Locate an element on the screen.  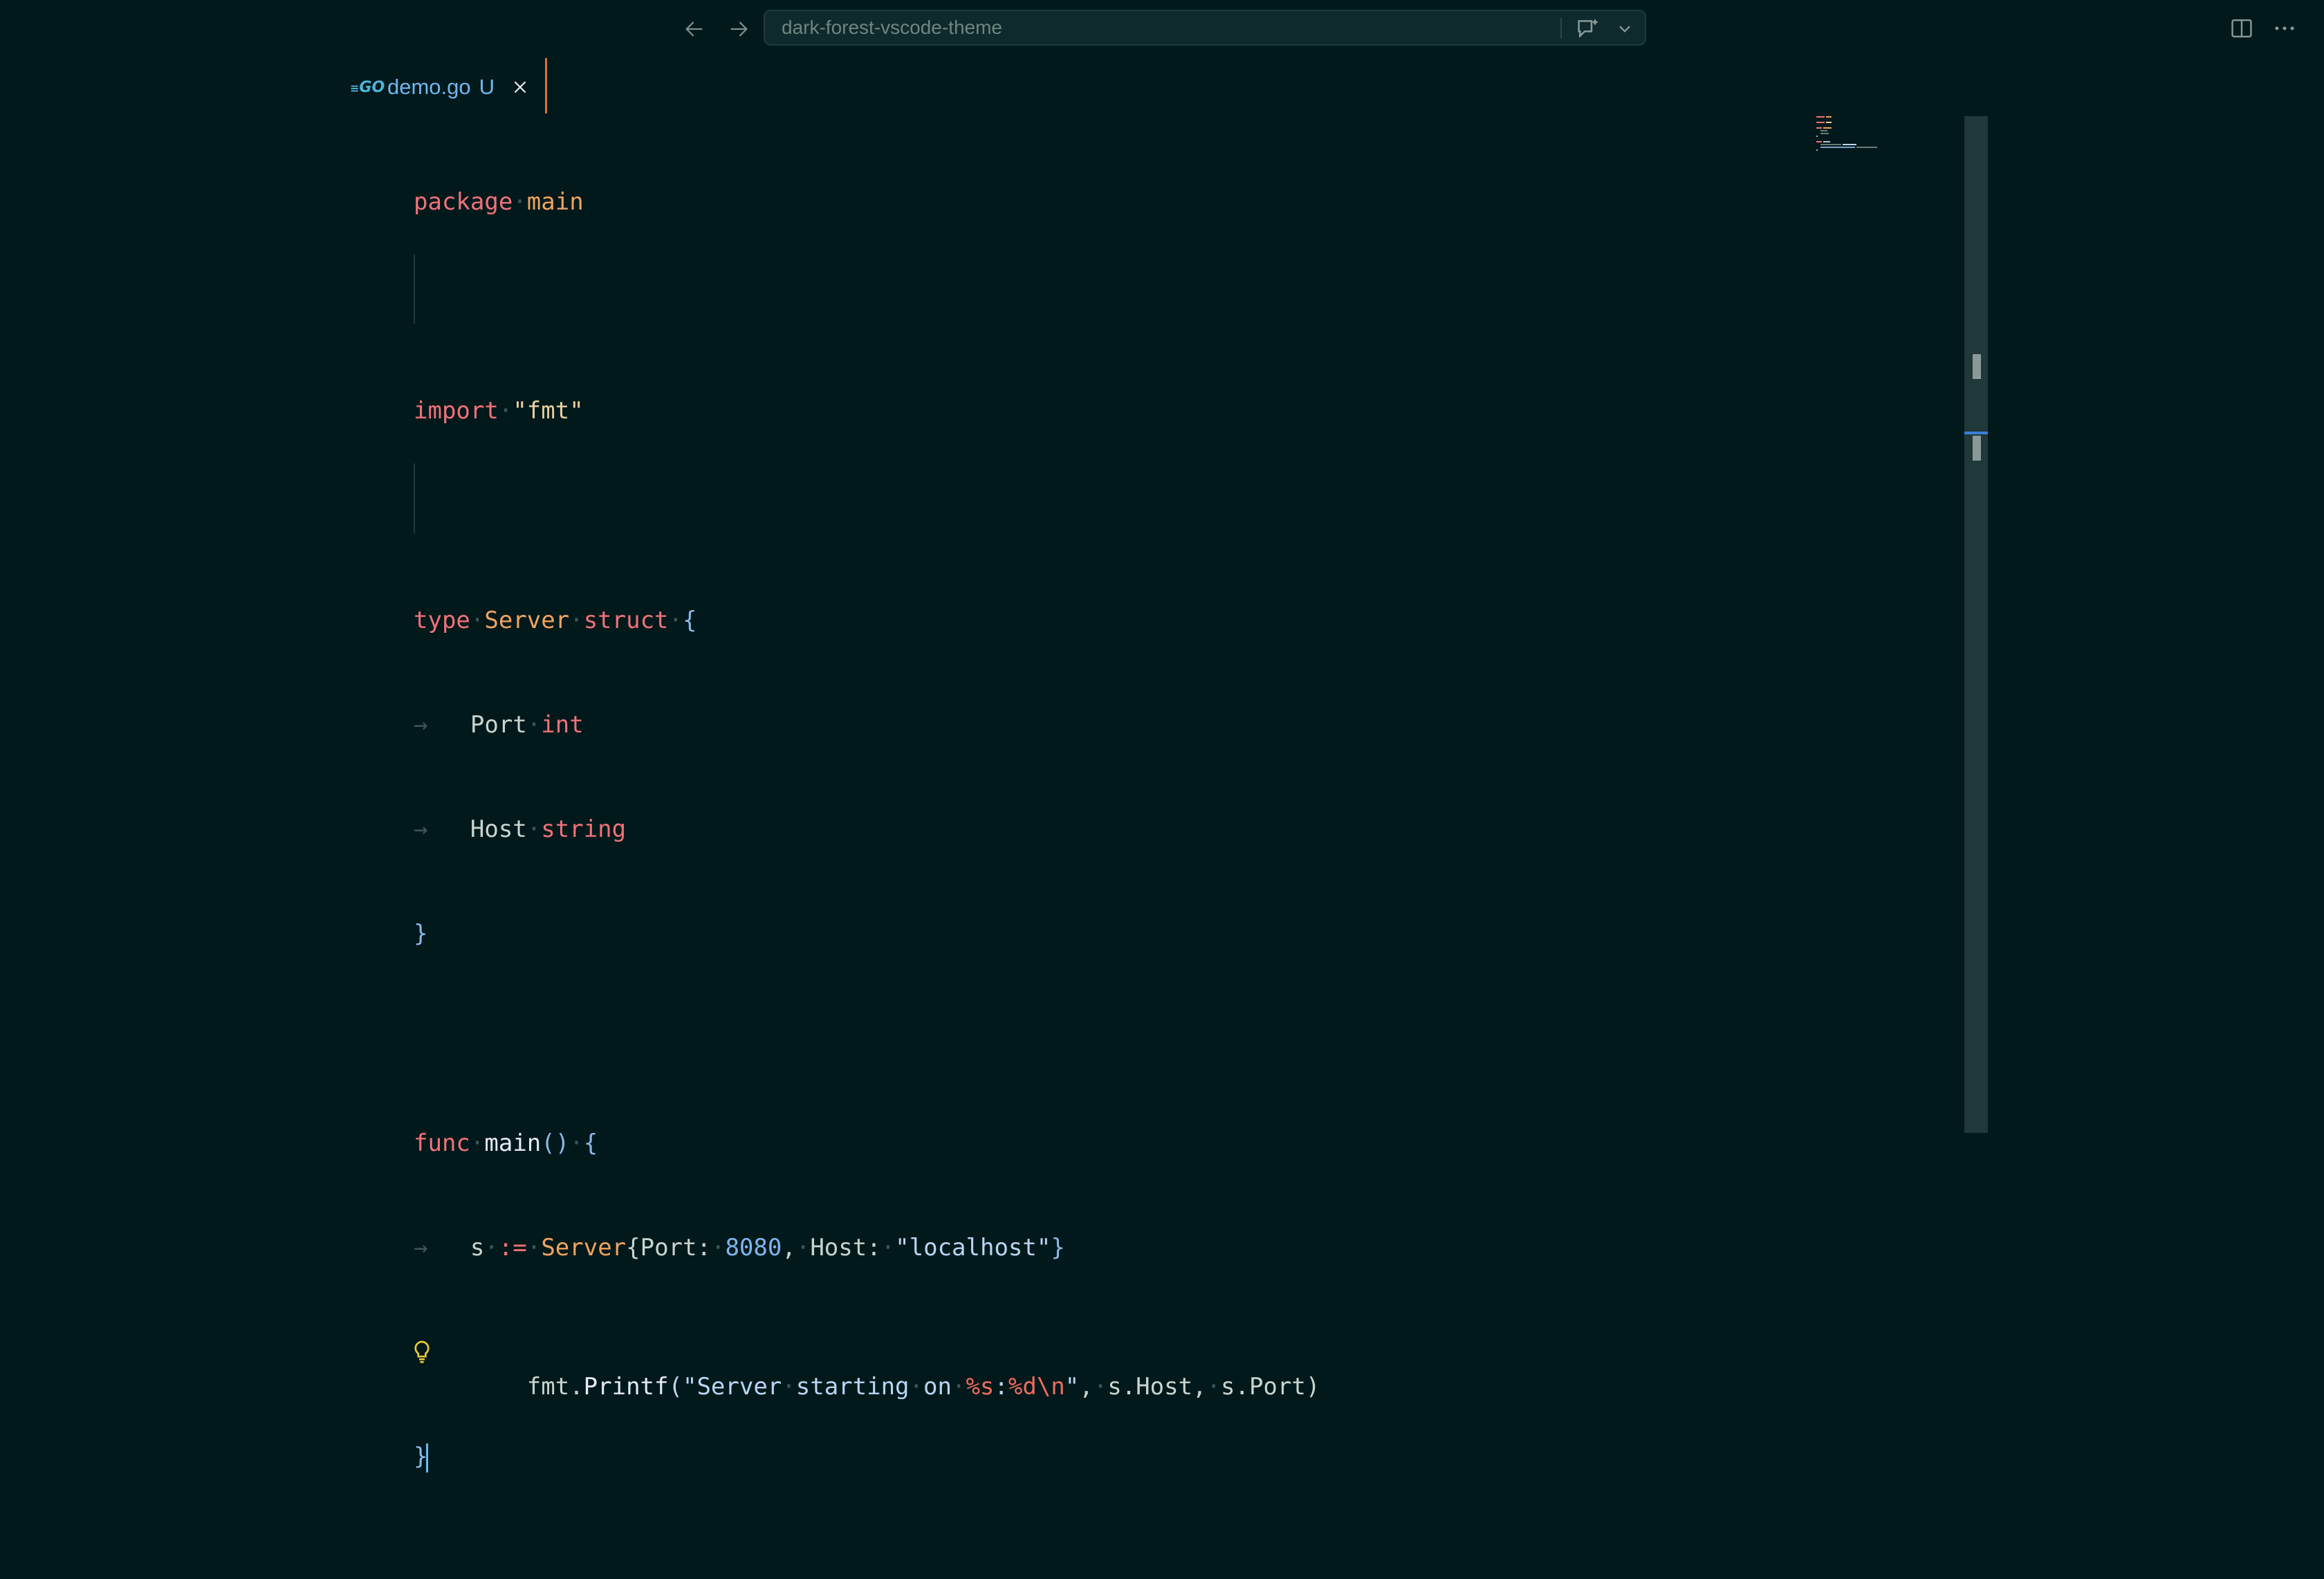
scrollbar-cursor-marker is located at coordinates (1976, 433).